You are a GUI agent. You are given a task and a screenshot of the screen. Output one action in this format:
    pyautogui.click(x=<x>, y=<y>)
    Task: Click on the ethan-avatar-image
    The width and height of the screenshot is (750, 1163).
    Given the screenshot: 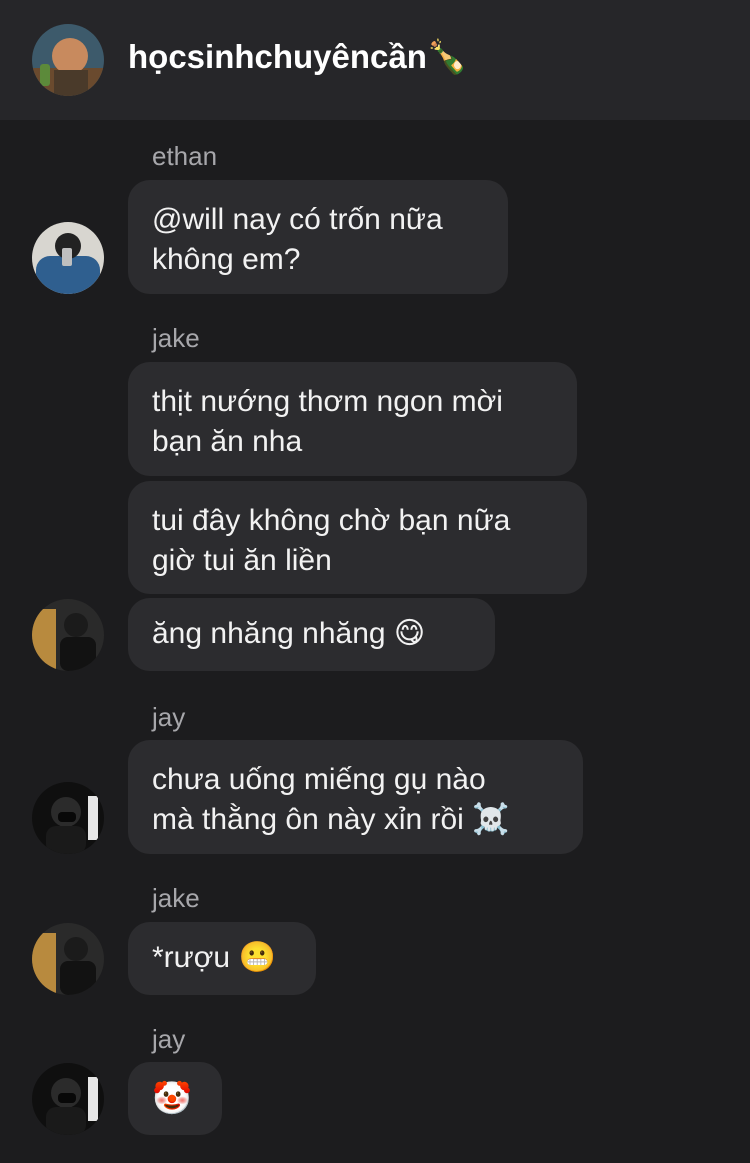 What is the action you would take?
    pyautogui.click(x=68, y=258)
    